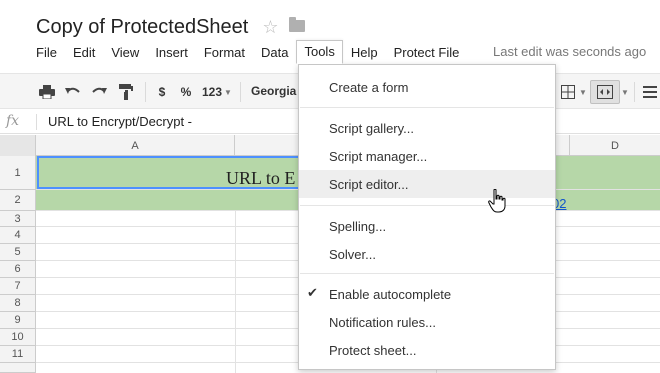 The image size is (660, 373). Describe the element at coordinates (427, 87) in the screenshot. I see `menu-item-create-form: Create a form` at that location.